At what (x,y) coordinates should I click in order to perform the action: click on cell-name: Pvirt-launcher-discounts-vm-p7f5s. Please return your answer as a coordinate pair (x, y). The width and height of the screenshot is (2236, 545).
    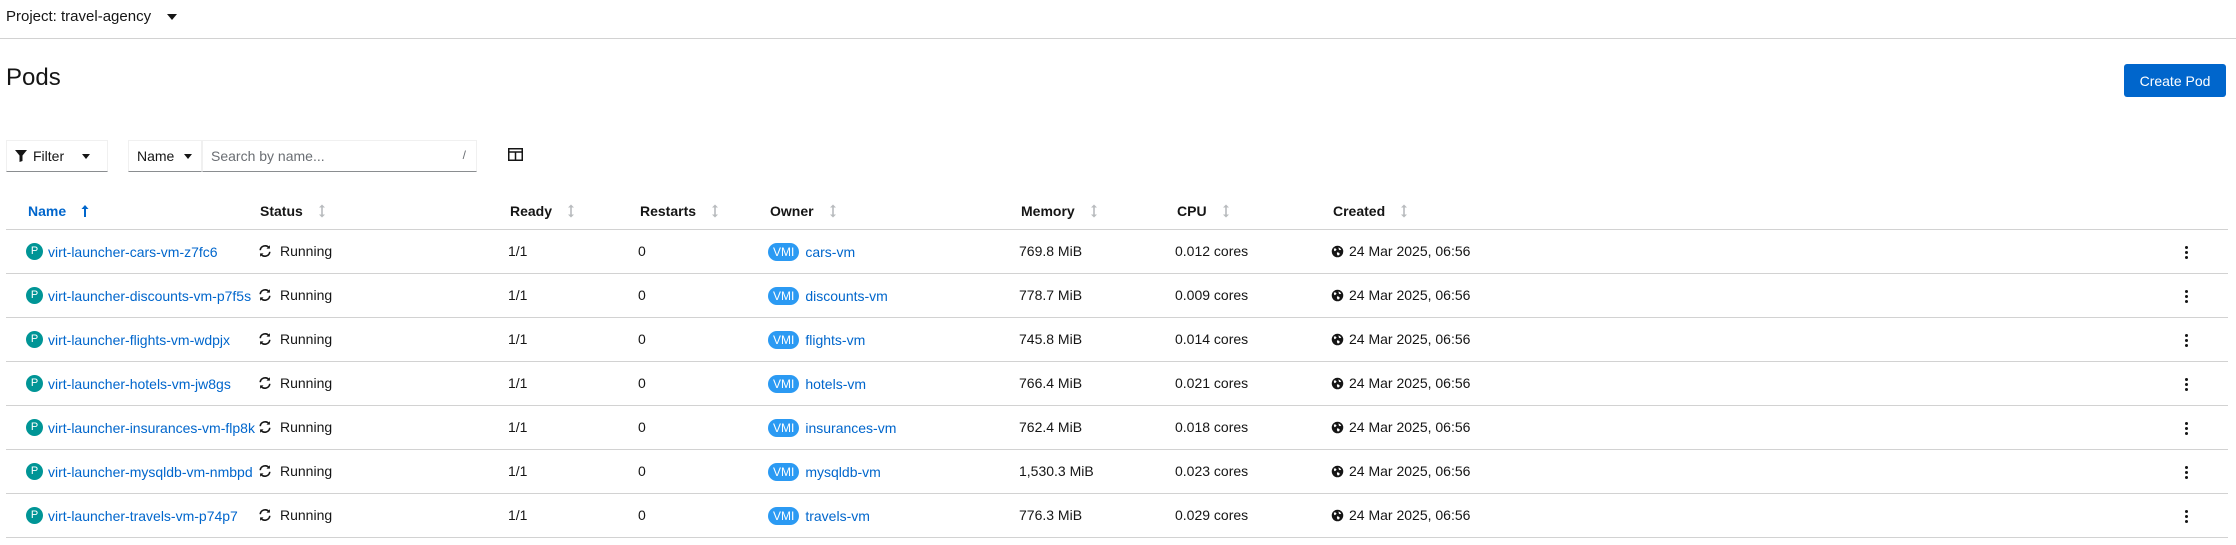
    Looking at the image, I should click on (138, 295).